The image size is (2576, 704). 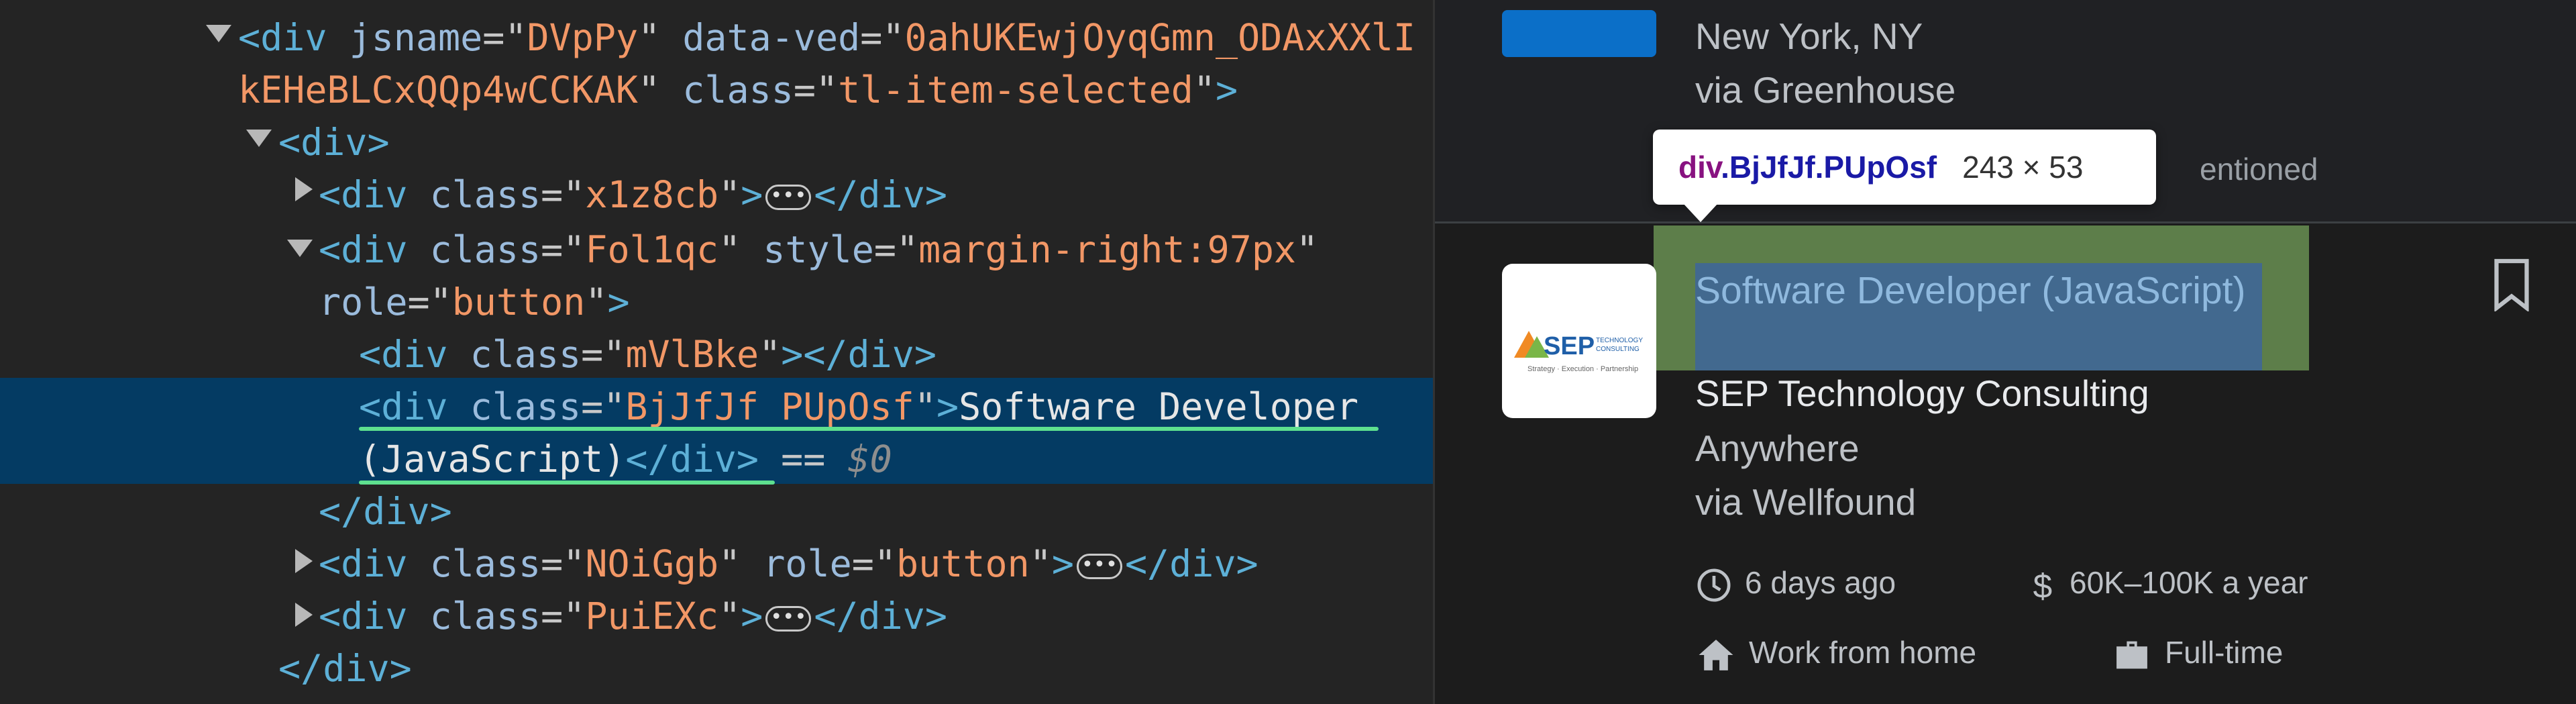 What do you see at coordinates (1922, 393) in the screenshot?
I see `company-name: SEP Technology Consulting` at bounding box center [1922, 393].